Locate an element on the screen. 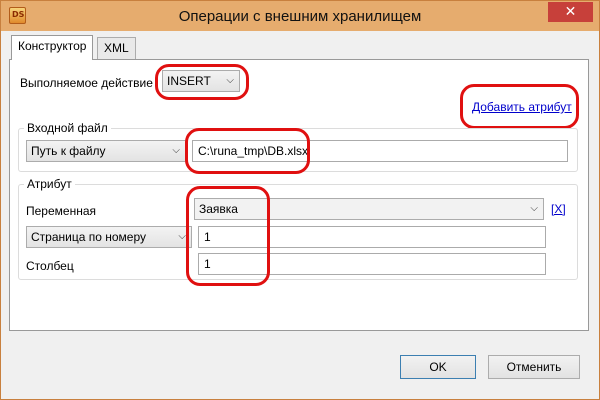 Image resolution: width=600 pixels, height=400 pixels. ok-button: OK is located at coordinates (438, 367).